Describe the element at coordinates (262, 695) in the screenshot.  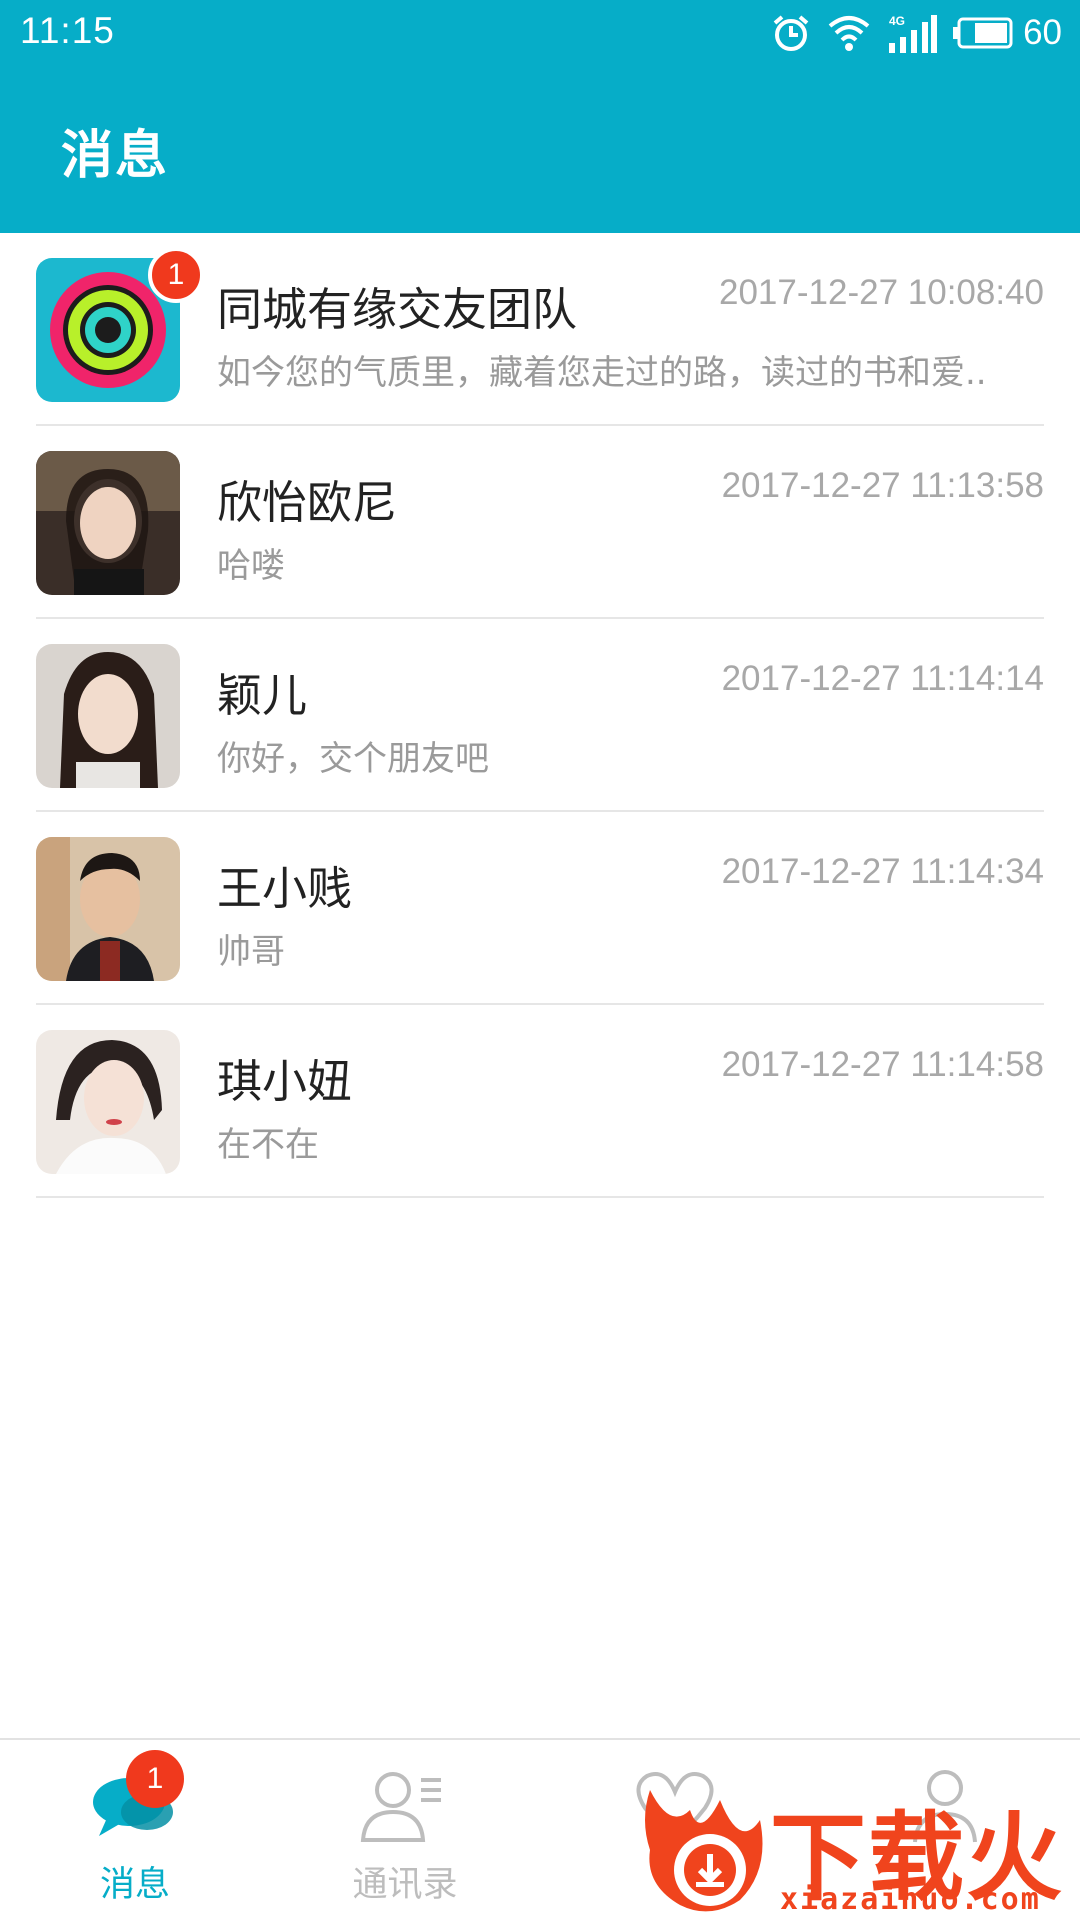
I see `contact-name: 颖儿` at that location.